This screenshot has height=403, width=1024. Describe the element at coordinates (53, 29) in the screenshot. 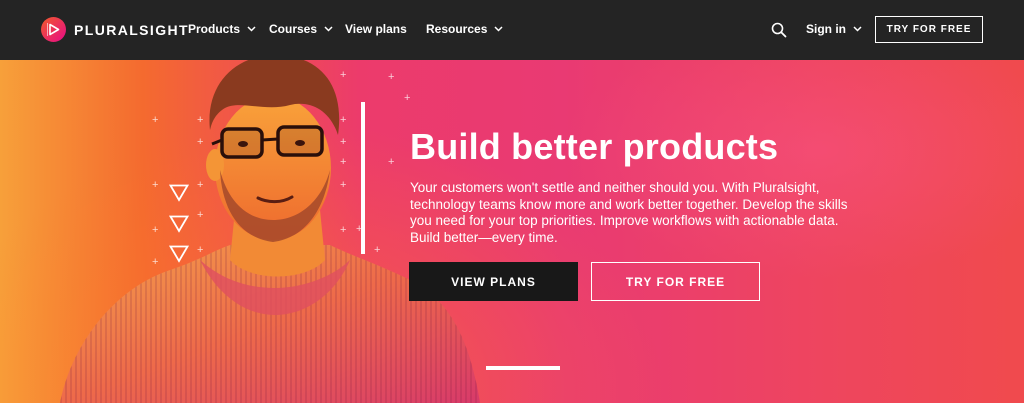

I see `pluralsight-logo-icon` at that location.